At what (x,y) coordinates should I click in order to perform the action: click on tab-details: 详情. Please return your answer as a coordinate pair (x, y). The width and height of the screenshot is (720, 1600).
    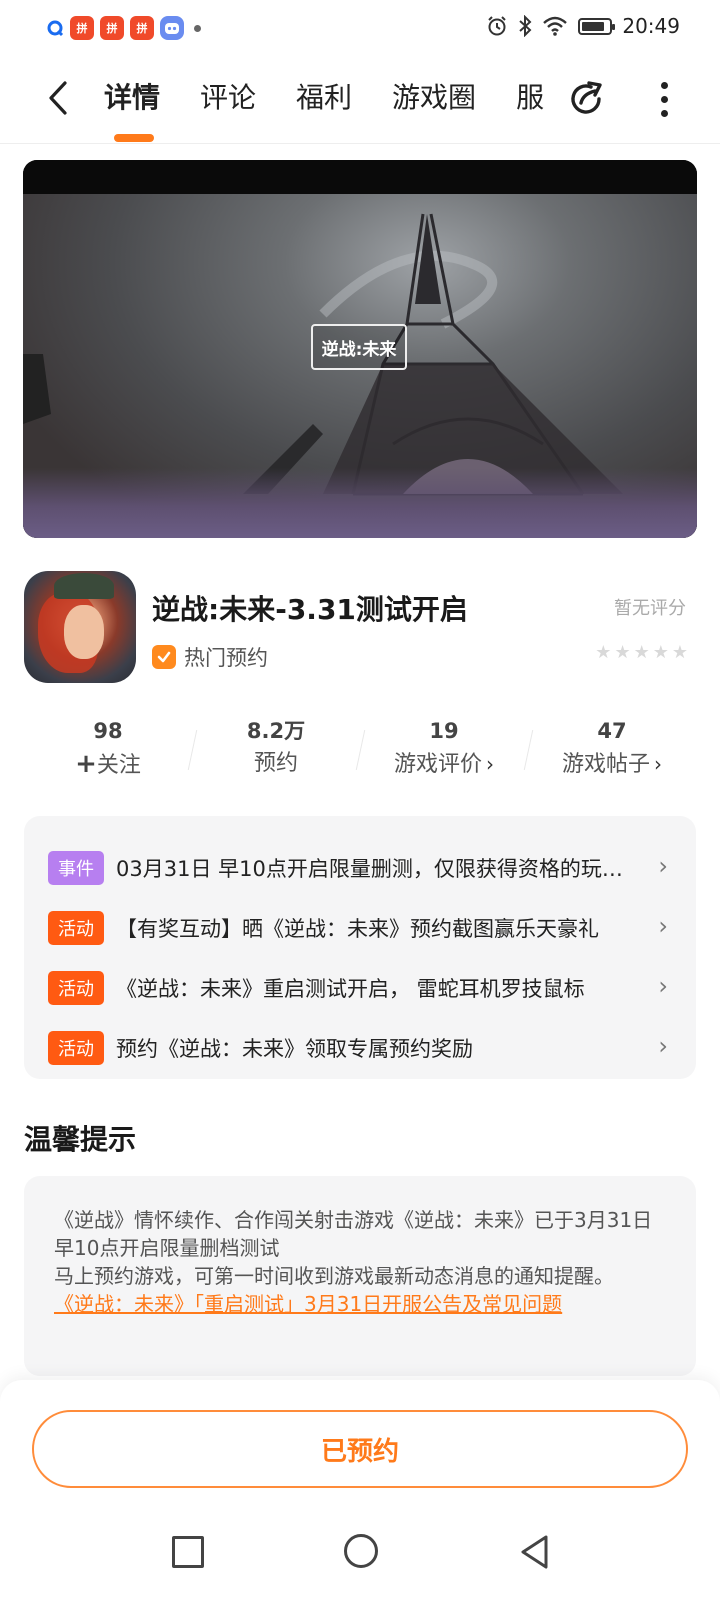
    Looking at the image, I should click on (132, 98).